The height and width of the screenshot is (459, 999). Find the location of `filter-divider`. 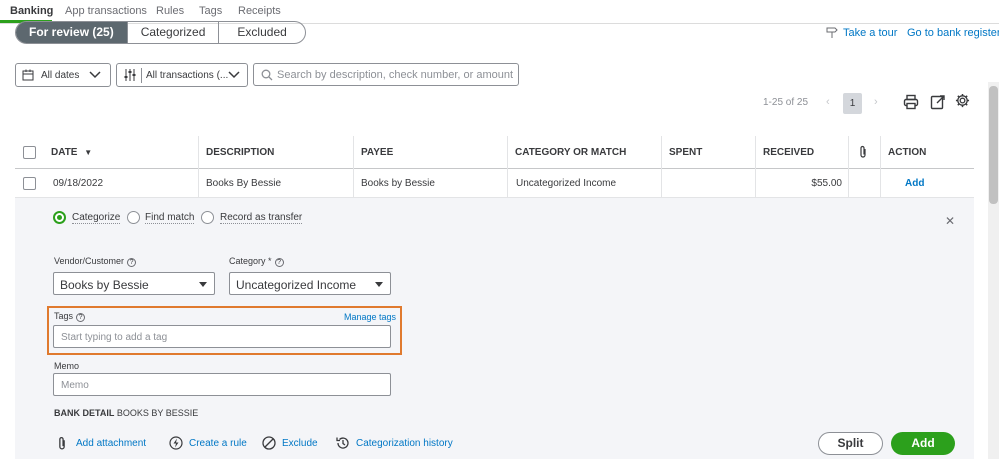

filter-divider is located at coordinates (141, 75).